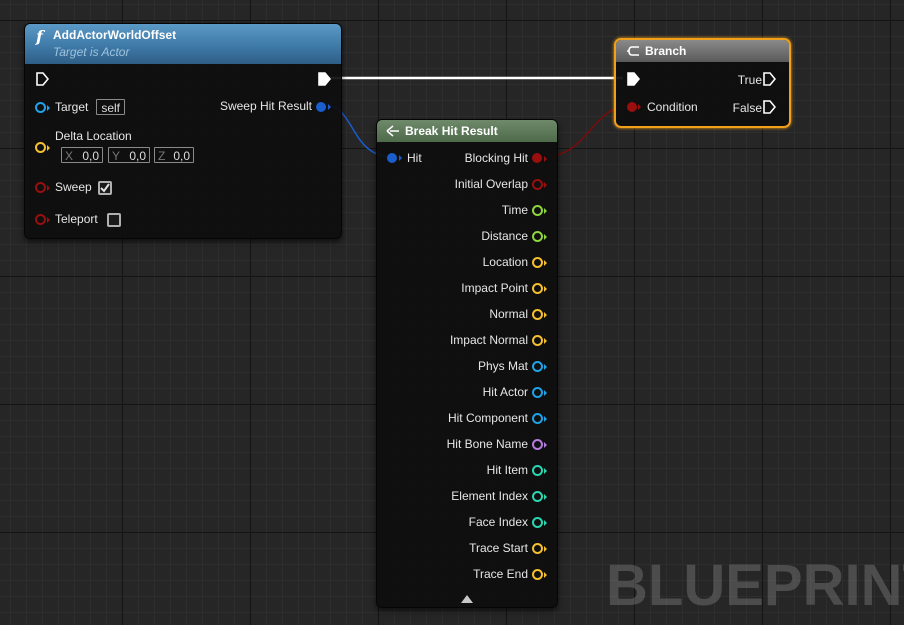 Image resolution: width=904 pixels, height=625 pixels. Describe the element at coordinates (162, 156) in the screenshot. I see `z-axis-label: Z` at that location.